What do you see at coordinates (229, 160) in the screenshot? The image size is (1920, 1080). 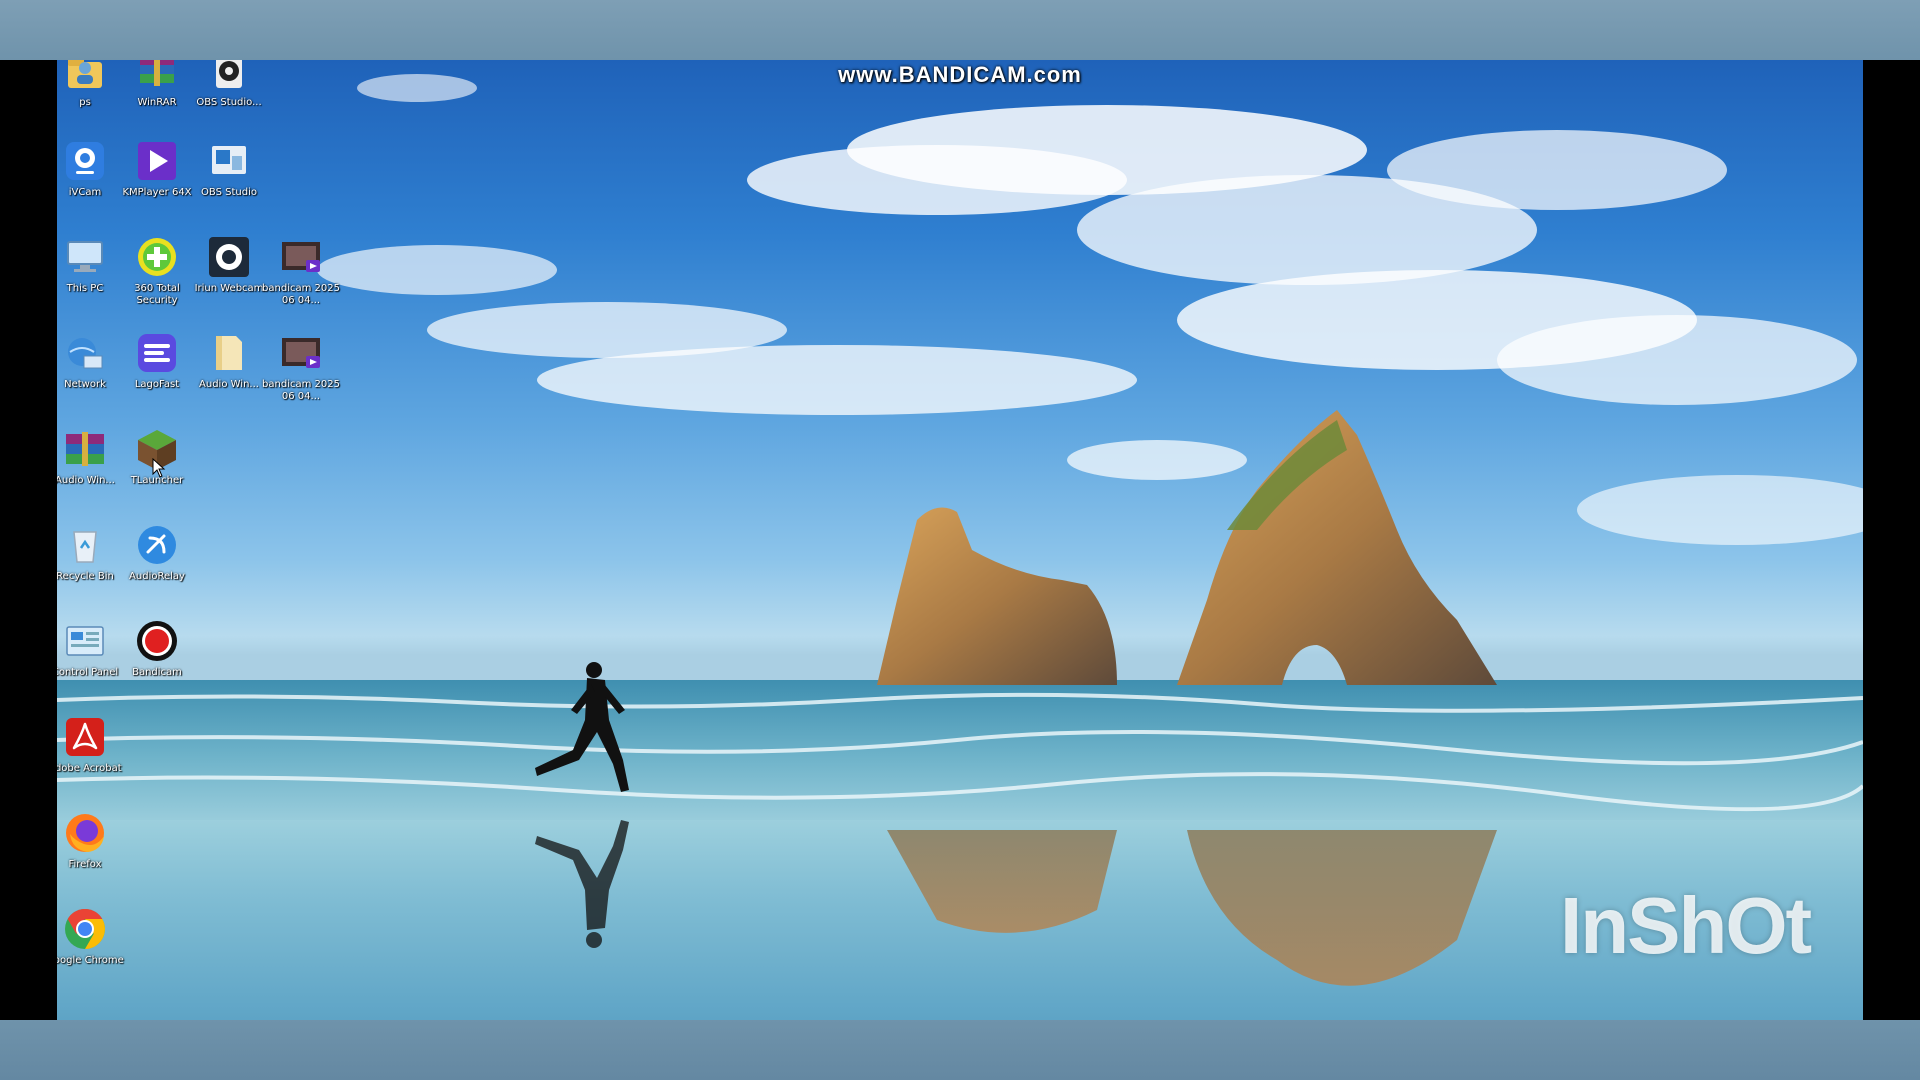 I see `obs-studio-icon` at bounding box center [229, 160].